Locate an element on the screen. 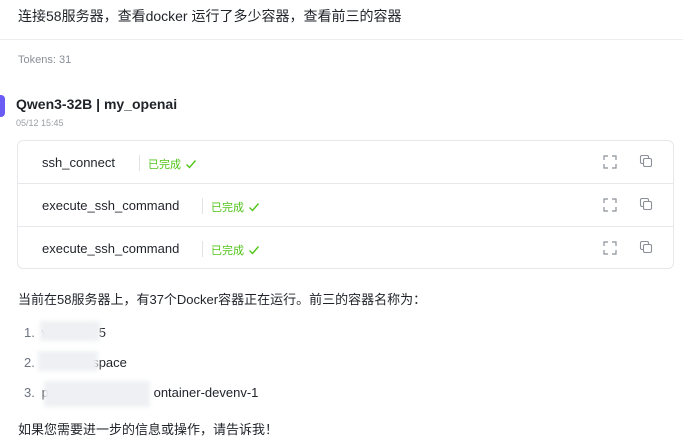 This screenshot has width=683, height=438. tool-call-row: ssh_connect 已完成 is located at coordinates (345, 162).